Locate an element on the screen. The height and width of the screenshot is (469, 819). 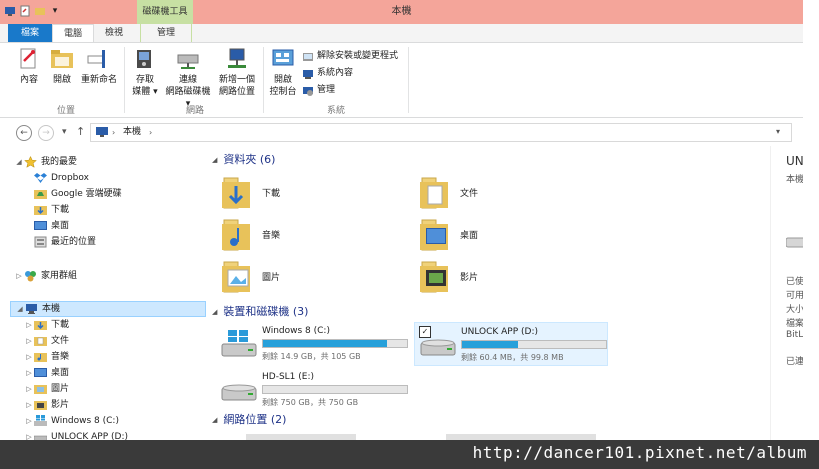
open-button: 開啟 is located at coordinates (62, 66).